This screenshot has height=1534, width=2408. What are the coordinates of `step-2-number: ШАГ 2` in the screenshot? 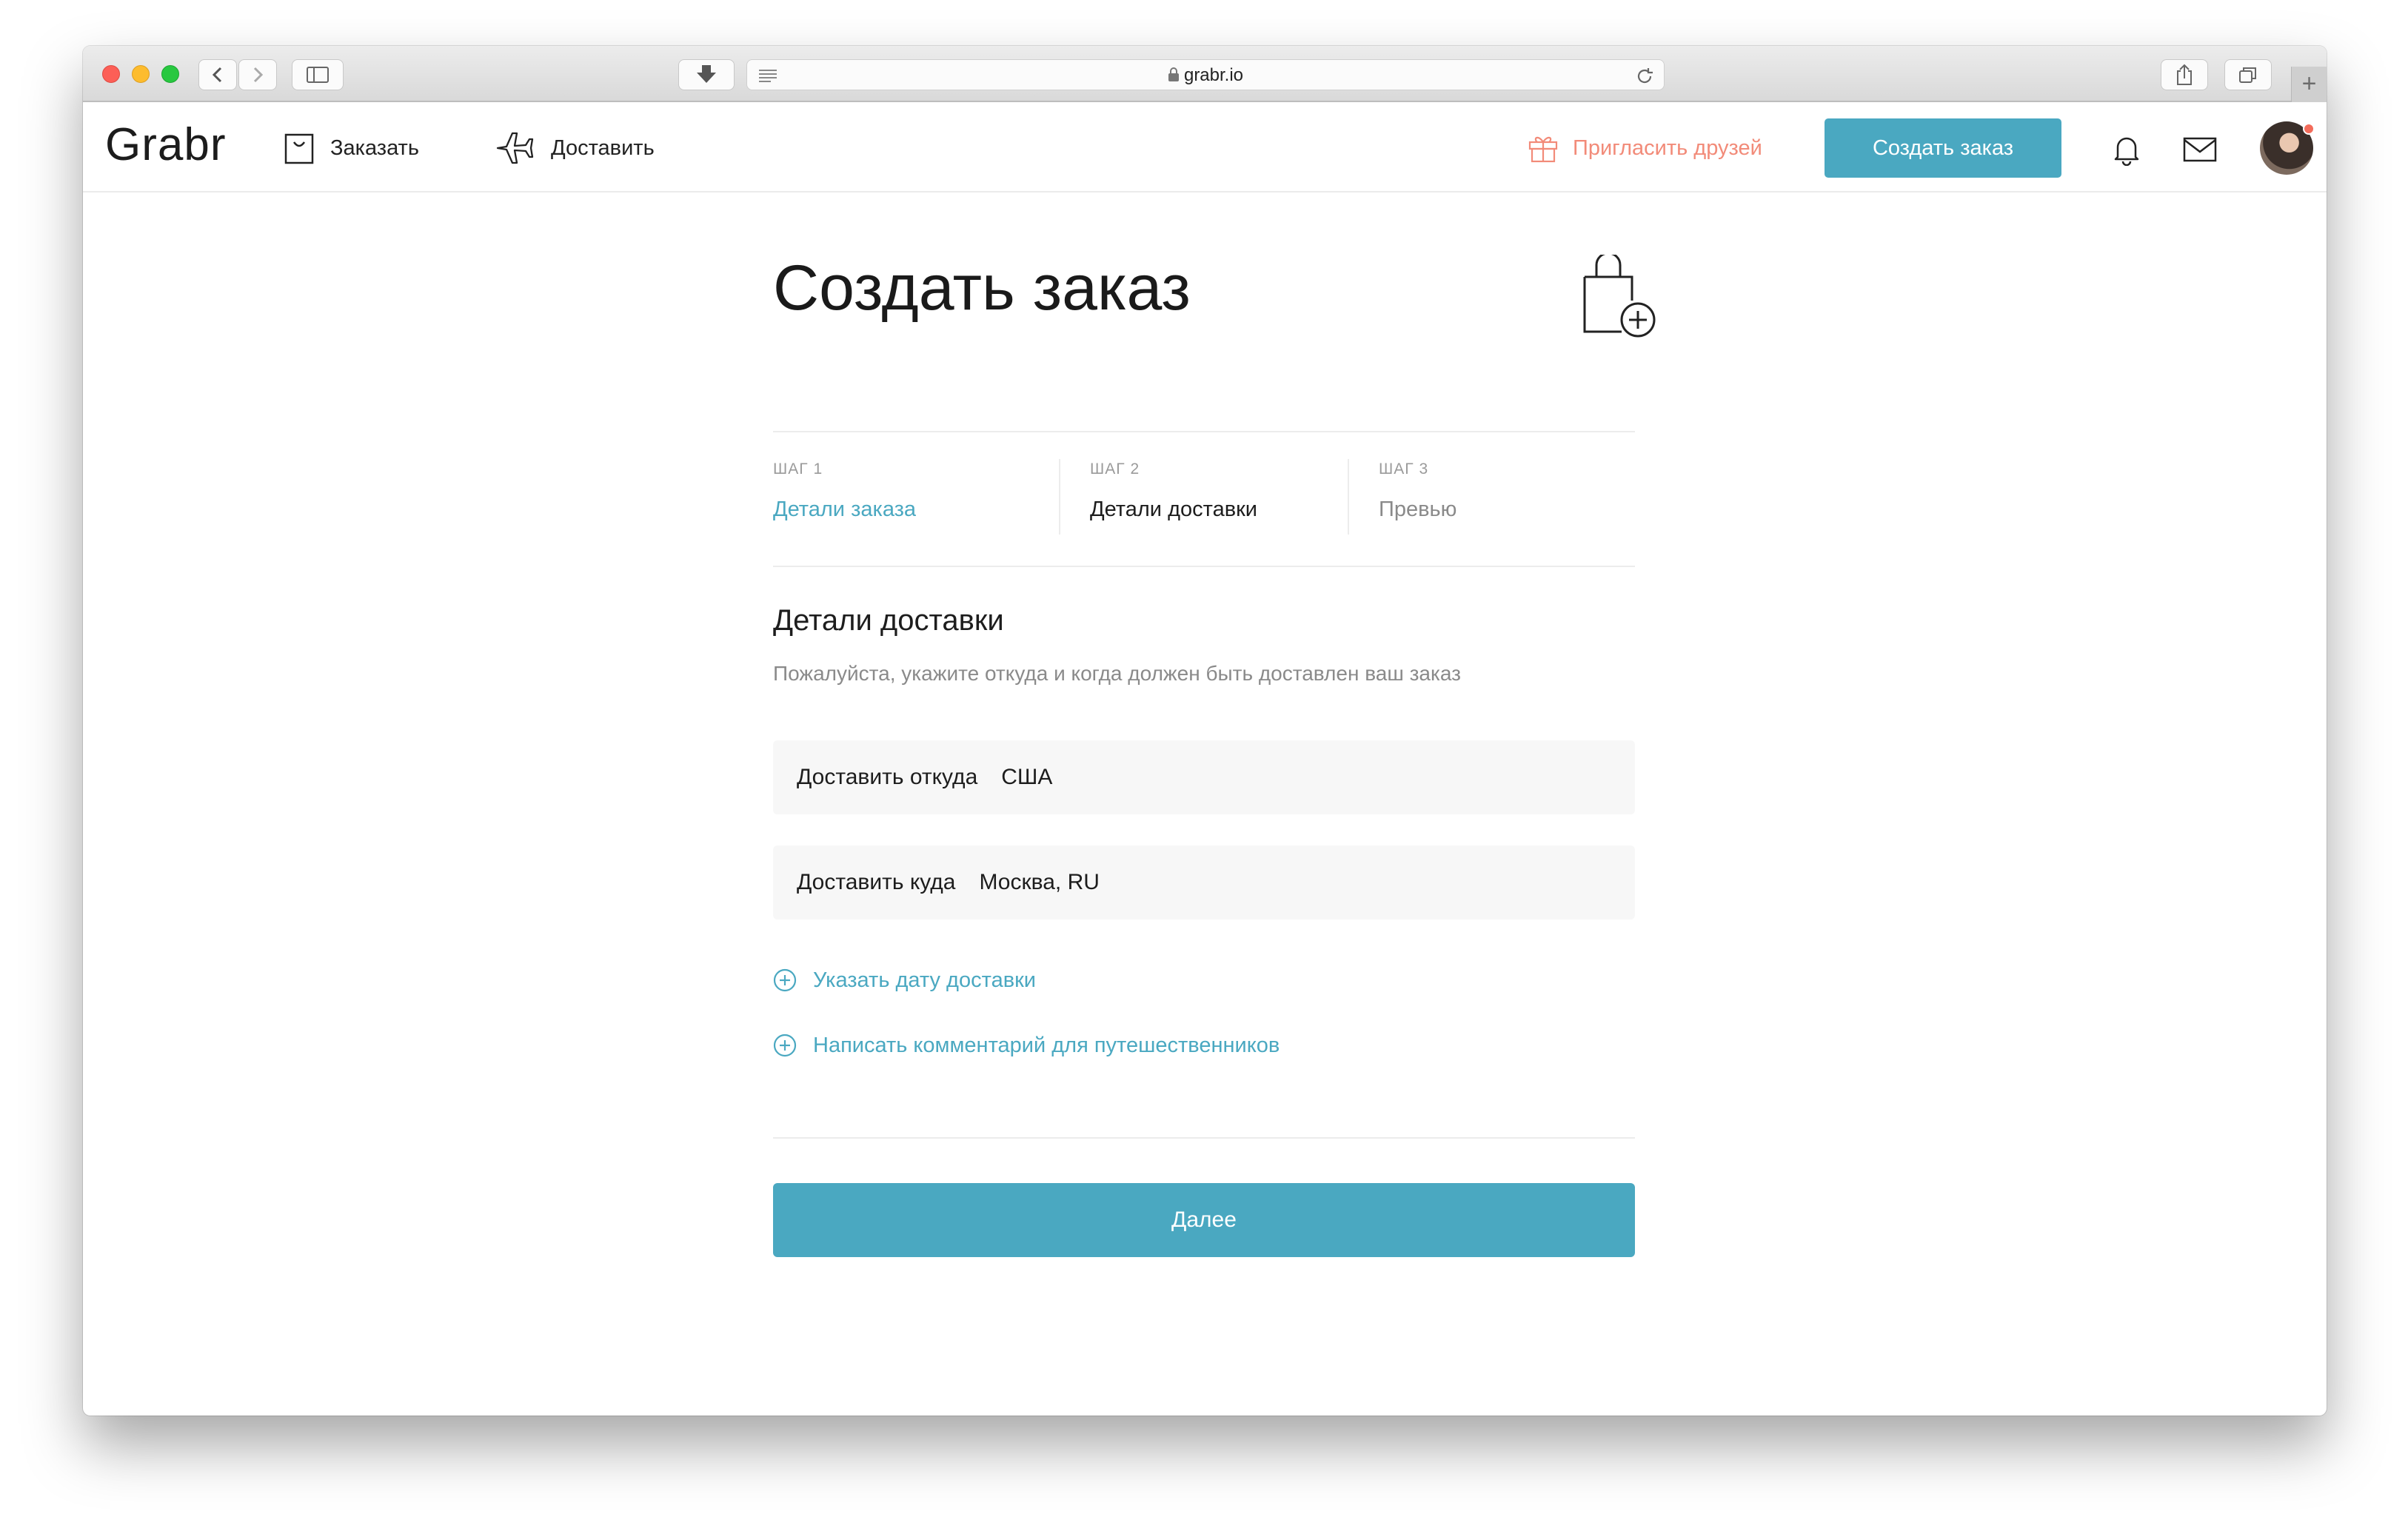 It's located at (1115, 469).